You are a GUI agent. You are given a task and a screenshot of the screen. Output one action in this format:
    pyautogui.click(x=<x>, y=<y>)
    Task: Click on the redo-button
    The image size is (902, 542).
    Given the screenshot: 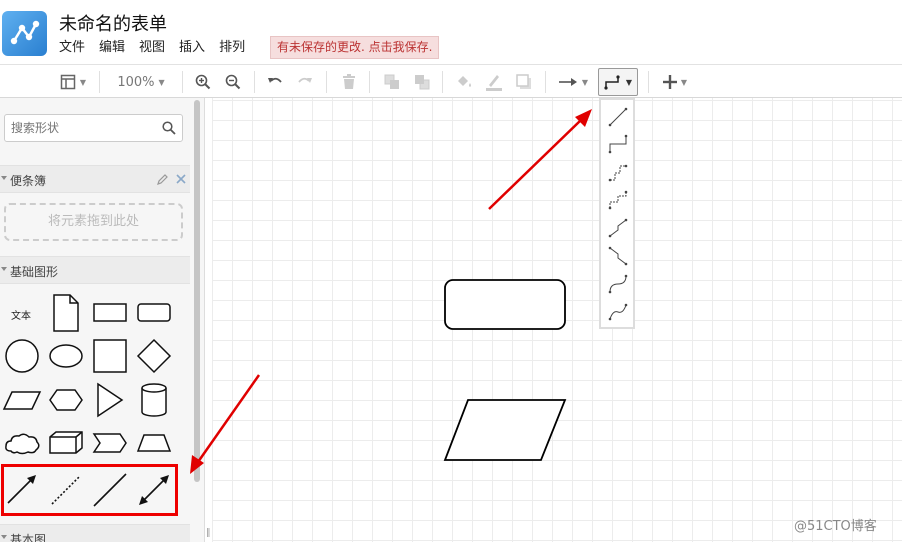 What is the action you would take?
    pyautogui.click(x=305, y=82)
    